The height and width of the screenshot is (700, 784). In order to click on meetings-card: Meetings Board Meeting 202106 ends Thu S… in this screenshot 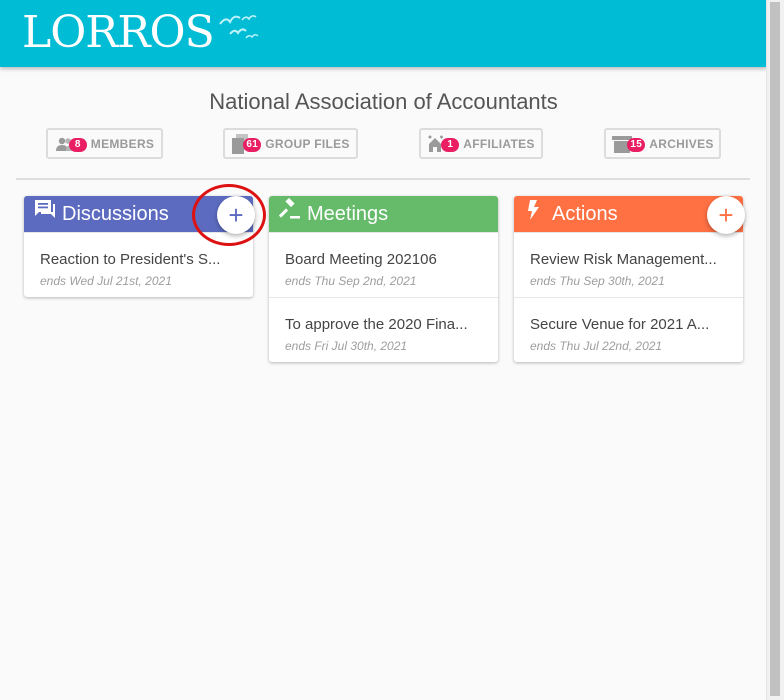, I will do `click(383, 279)`.